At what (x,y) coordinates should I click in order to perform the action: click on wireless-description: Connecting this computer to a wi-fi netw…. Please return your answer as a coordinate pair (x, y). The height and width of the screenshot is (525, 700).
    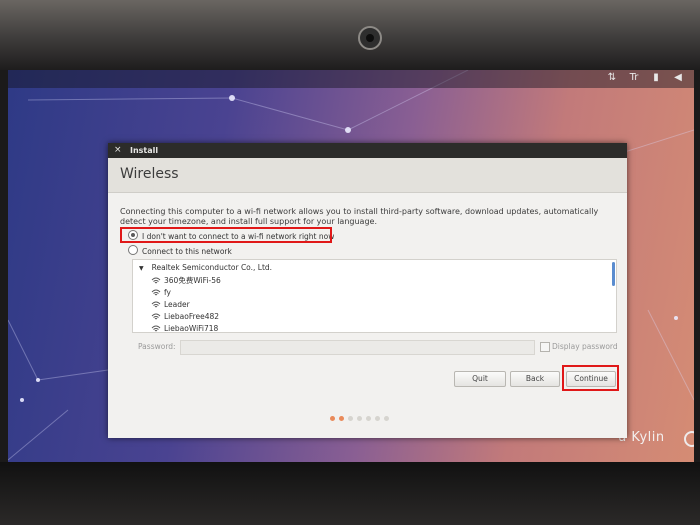
    Looking at the image, I should click on (359, 216).